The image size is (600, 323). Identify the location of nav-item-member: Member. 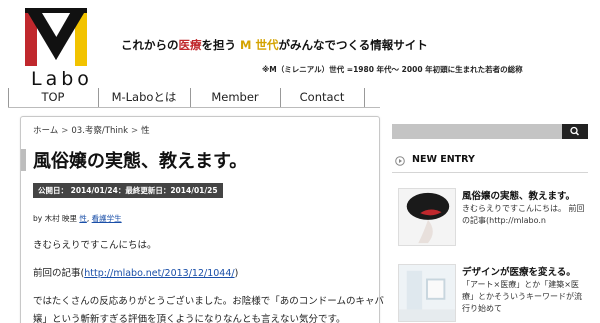
(235, 98).